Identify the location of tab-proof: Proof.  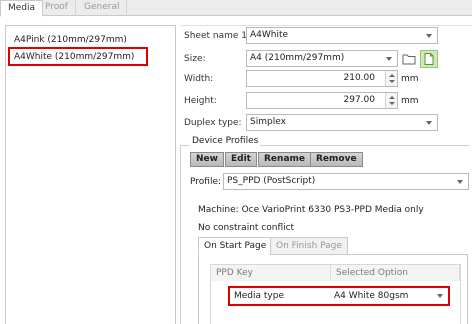
(57, 8).